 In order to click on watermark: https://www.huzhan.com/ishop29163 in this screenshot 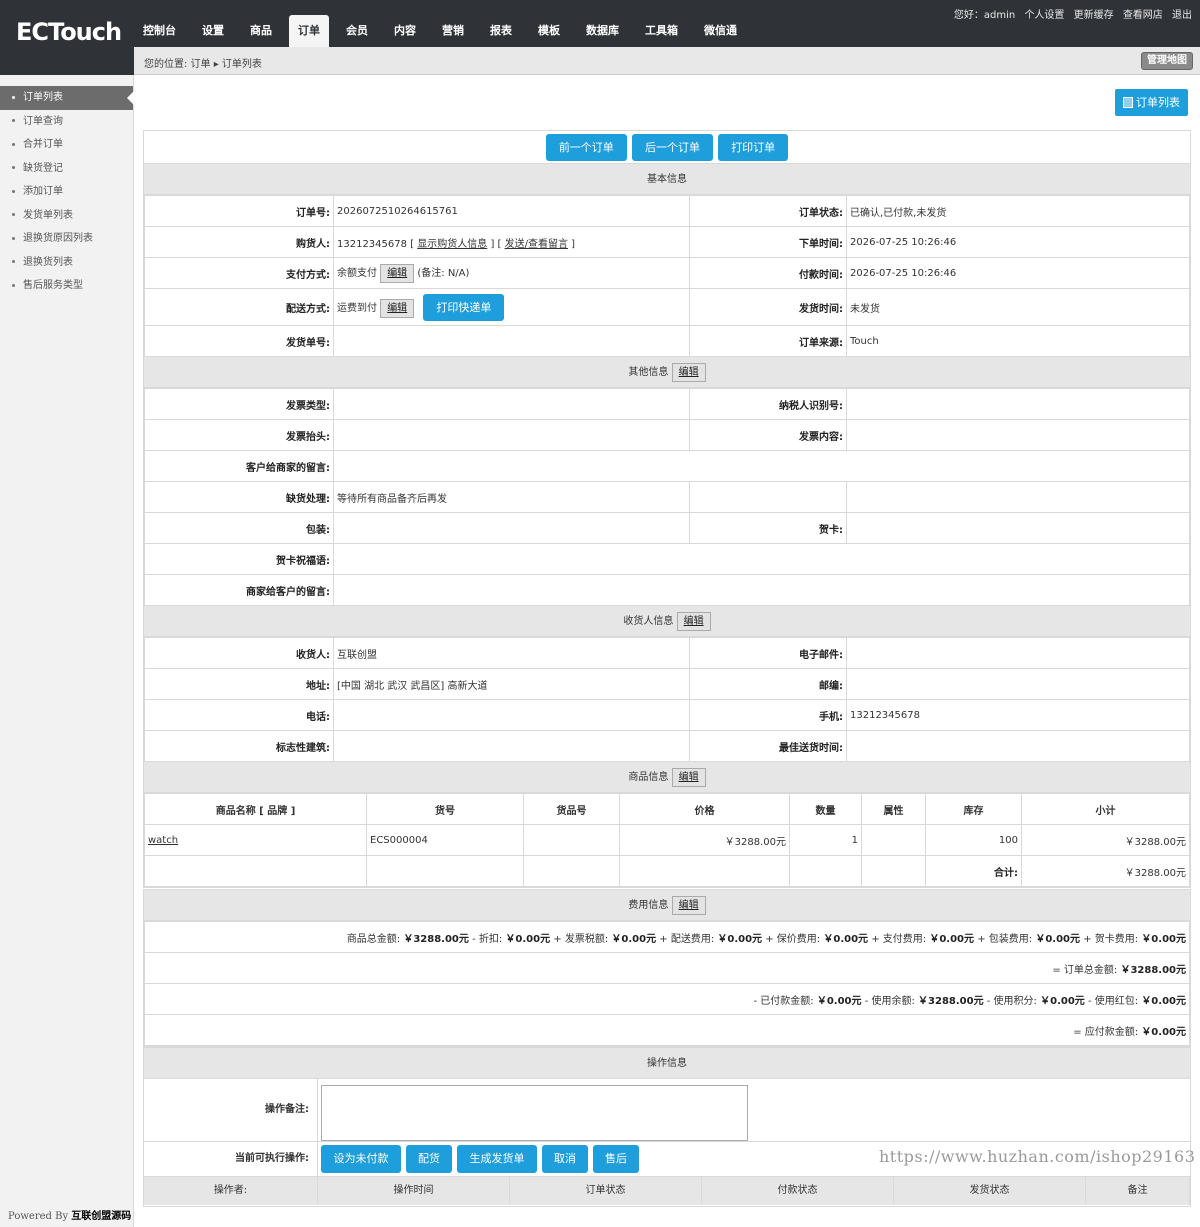, I will do `click(1037, 1156)`.